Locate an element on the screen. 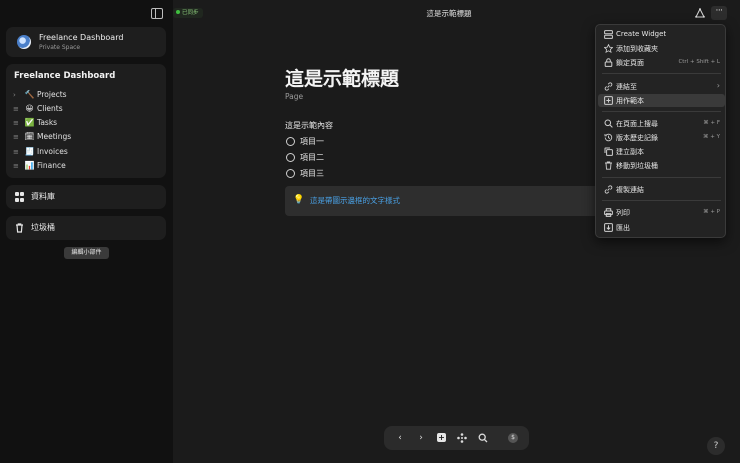  shortcut-hint: ⌘ + P is located at coordinates (711, 212).